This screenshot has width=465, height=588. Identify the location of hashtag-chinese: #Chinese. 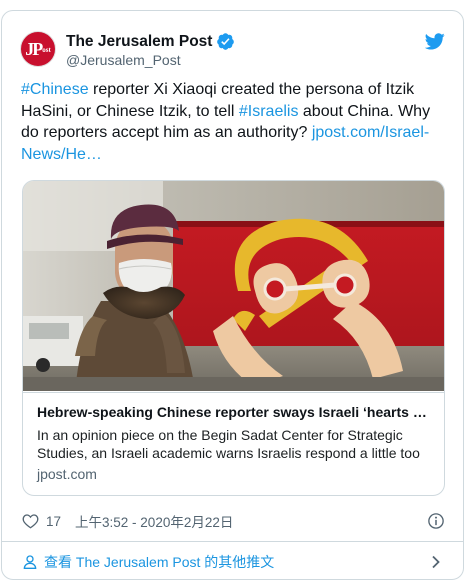
(55, 89).